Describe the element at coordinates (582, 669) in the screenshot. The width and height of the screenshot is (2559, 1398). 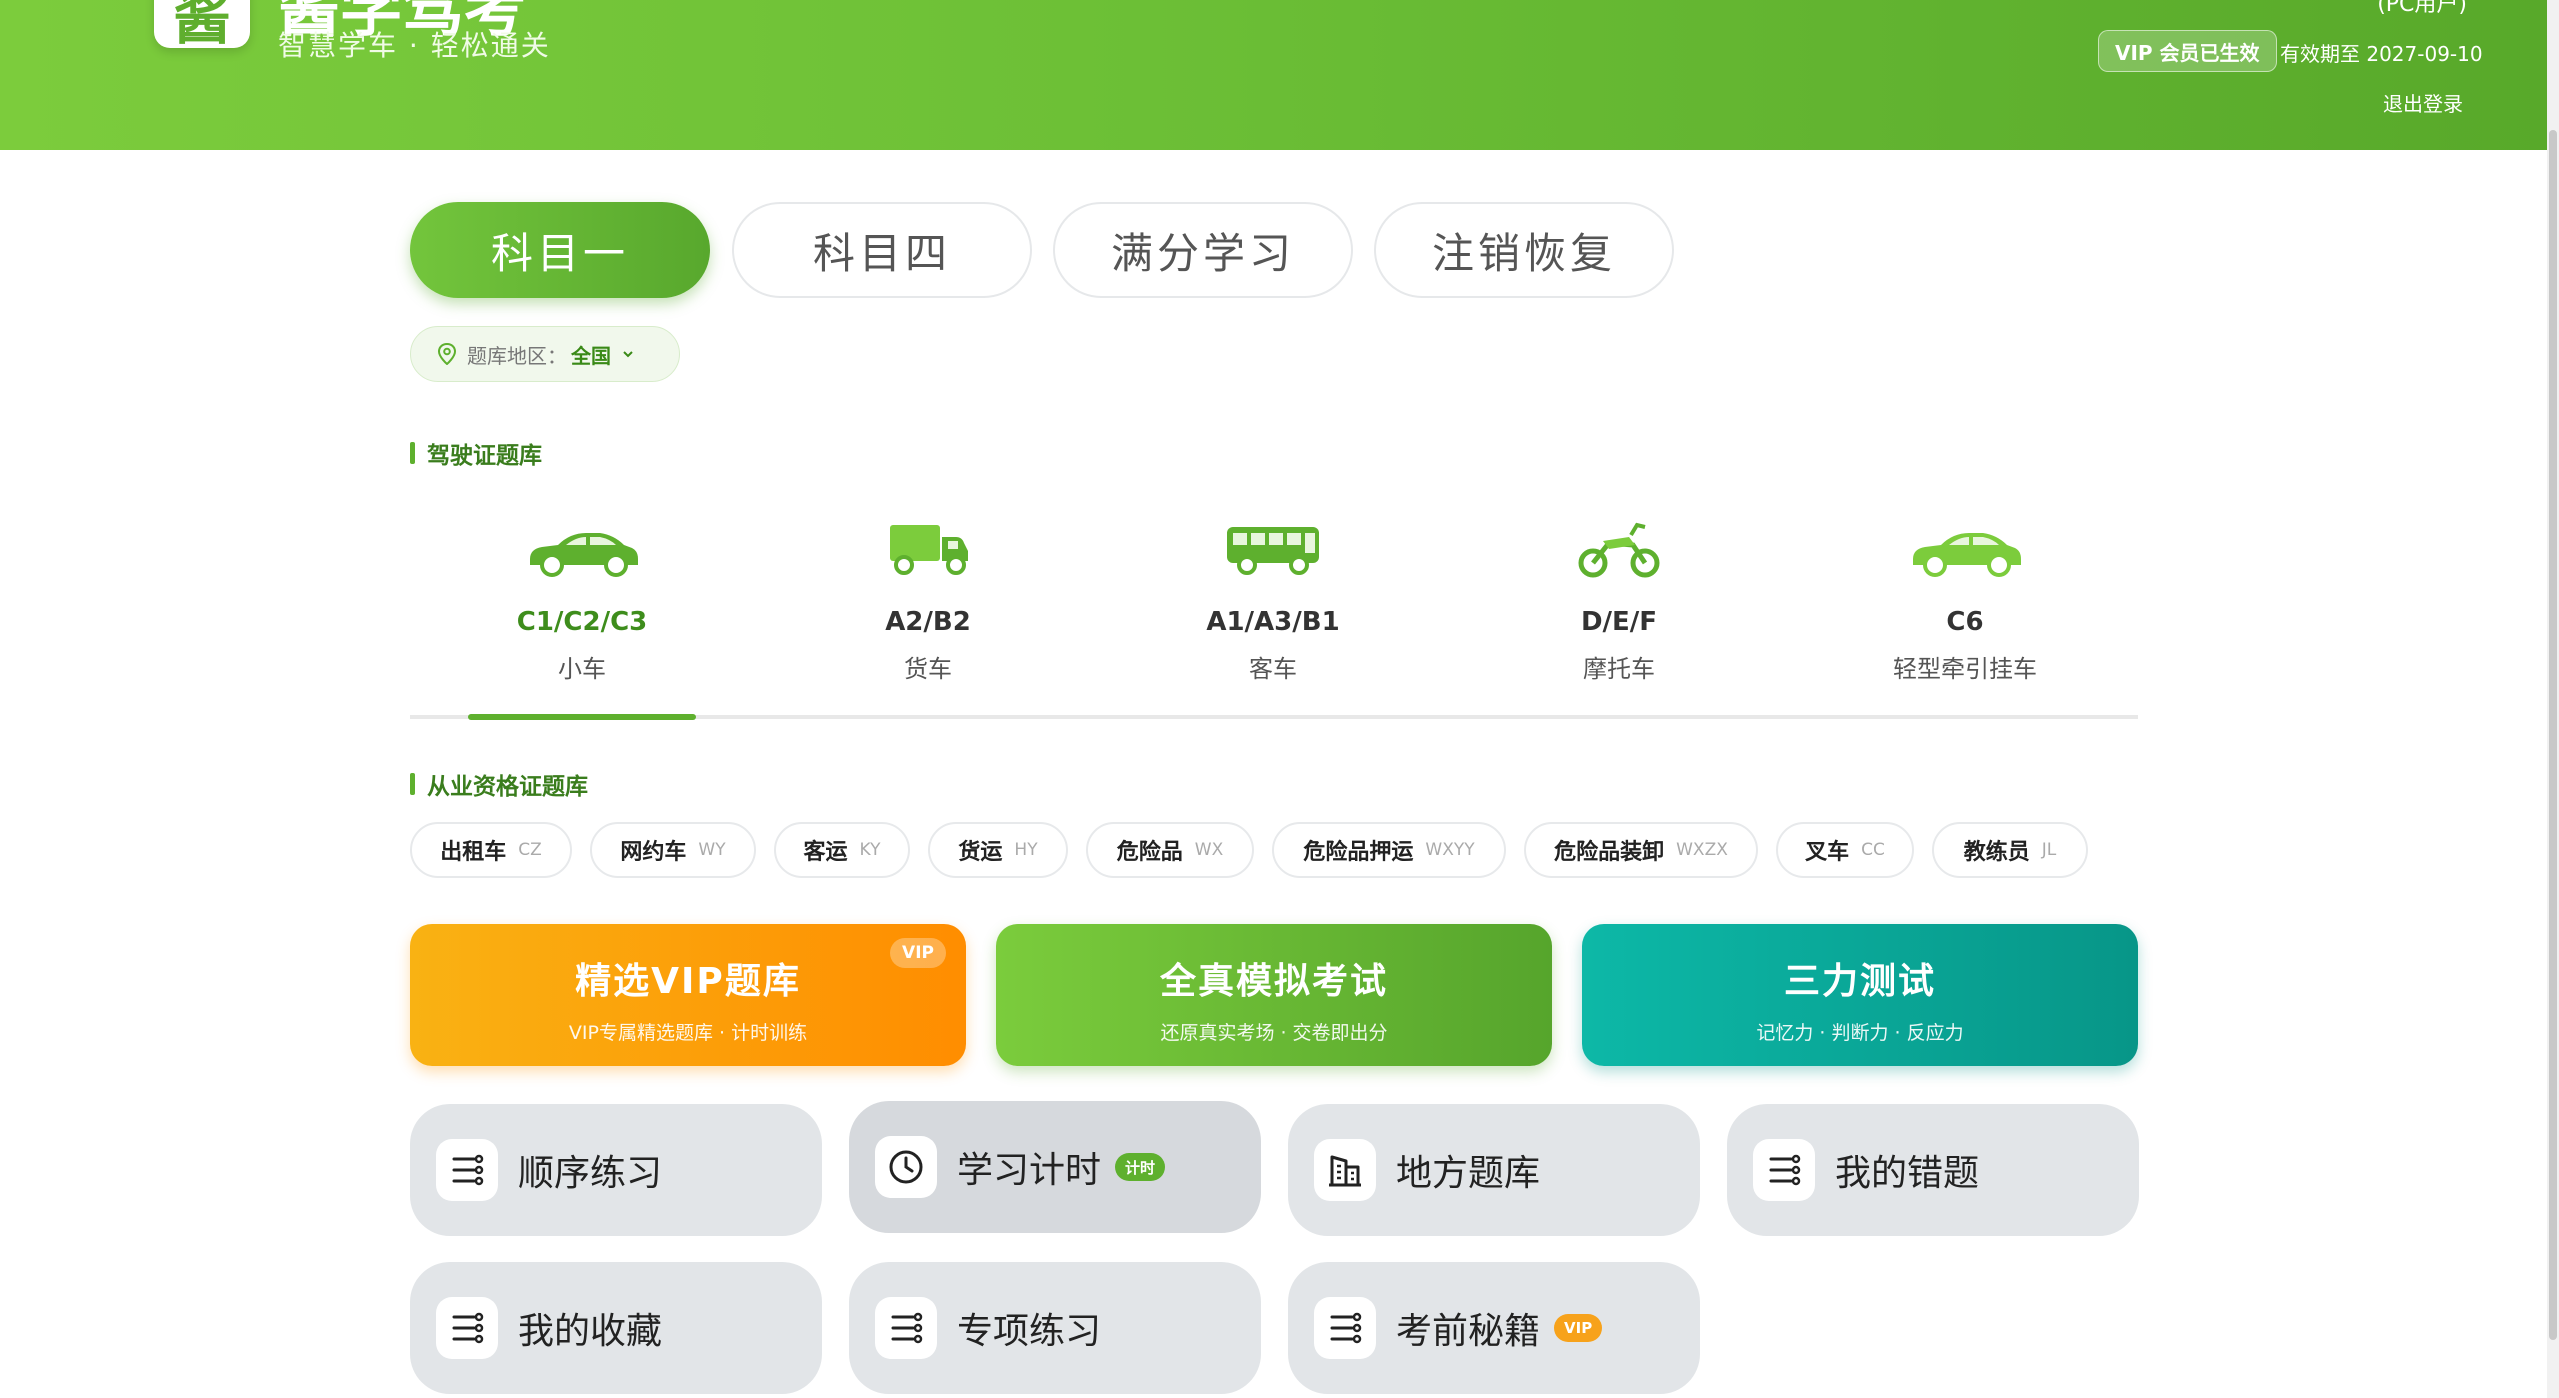
I see `vehicle-name: 小车` at that location.